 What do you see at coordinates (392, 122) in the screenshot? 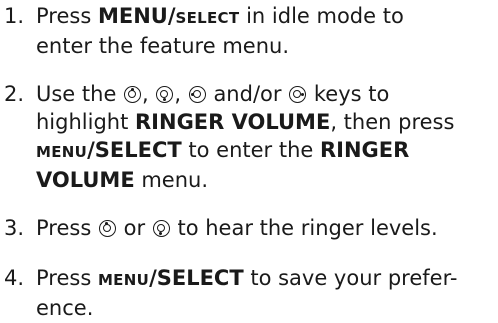
I see `step-text: , then press` at bounding box center [392, 122].